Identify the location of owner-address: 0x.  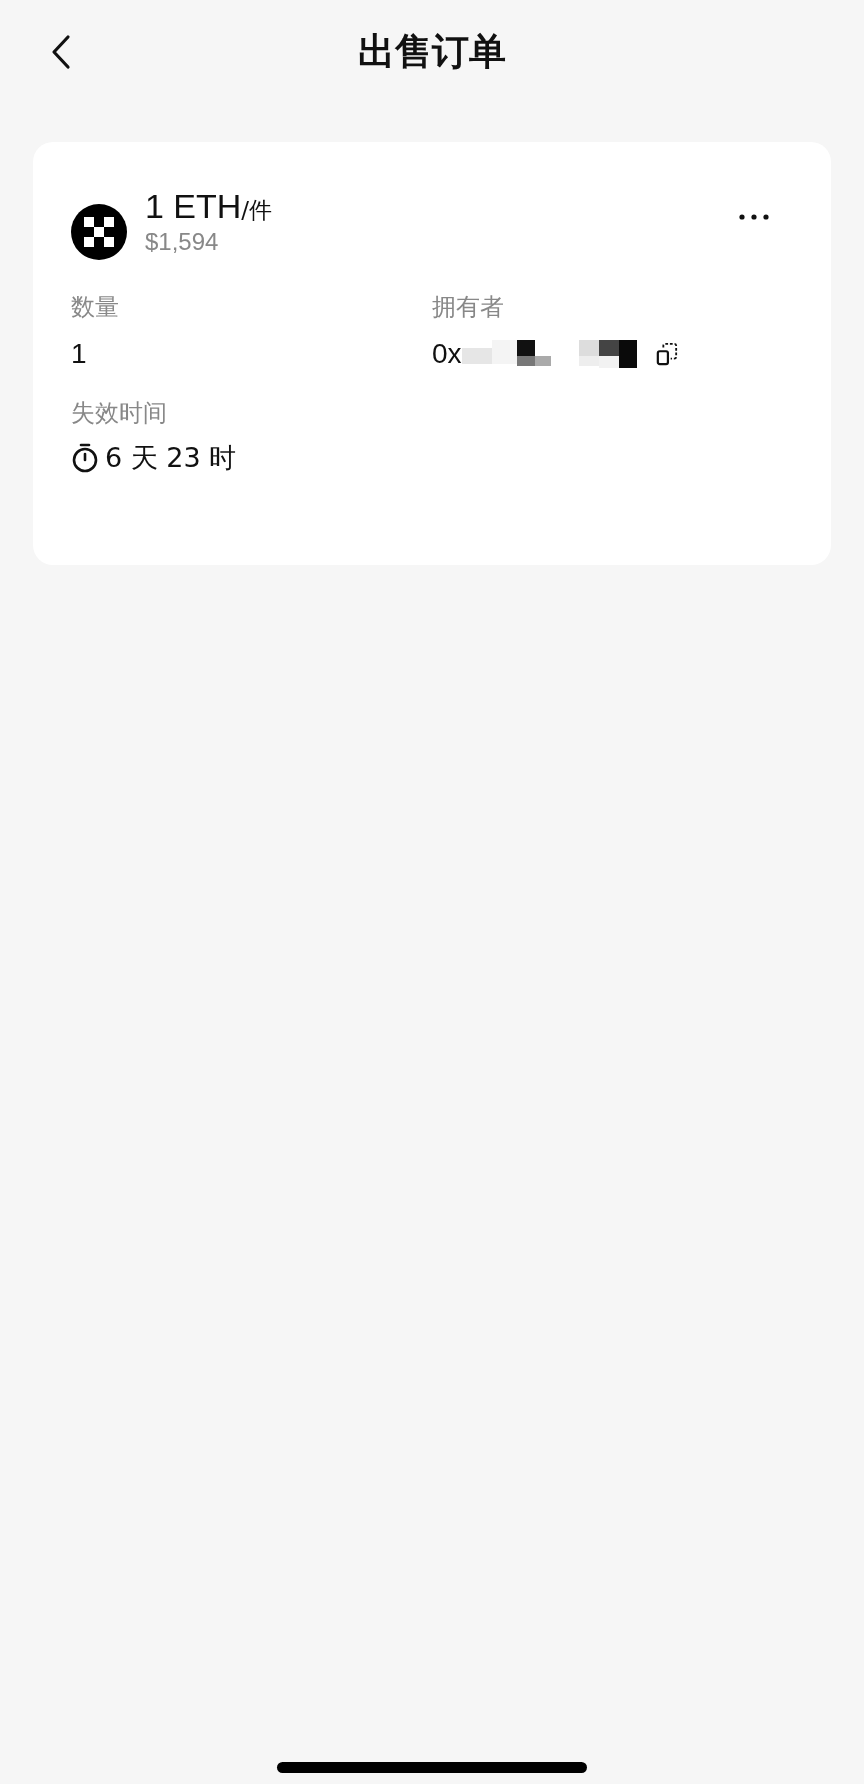
(447, 354).